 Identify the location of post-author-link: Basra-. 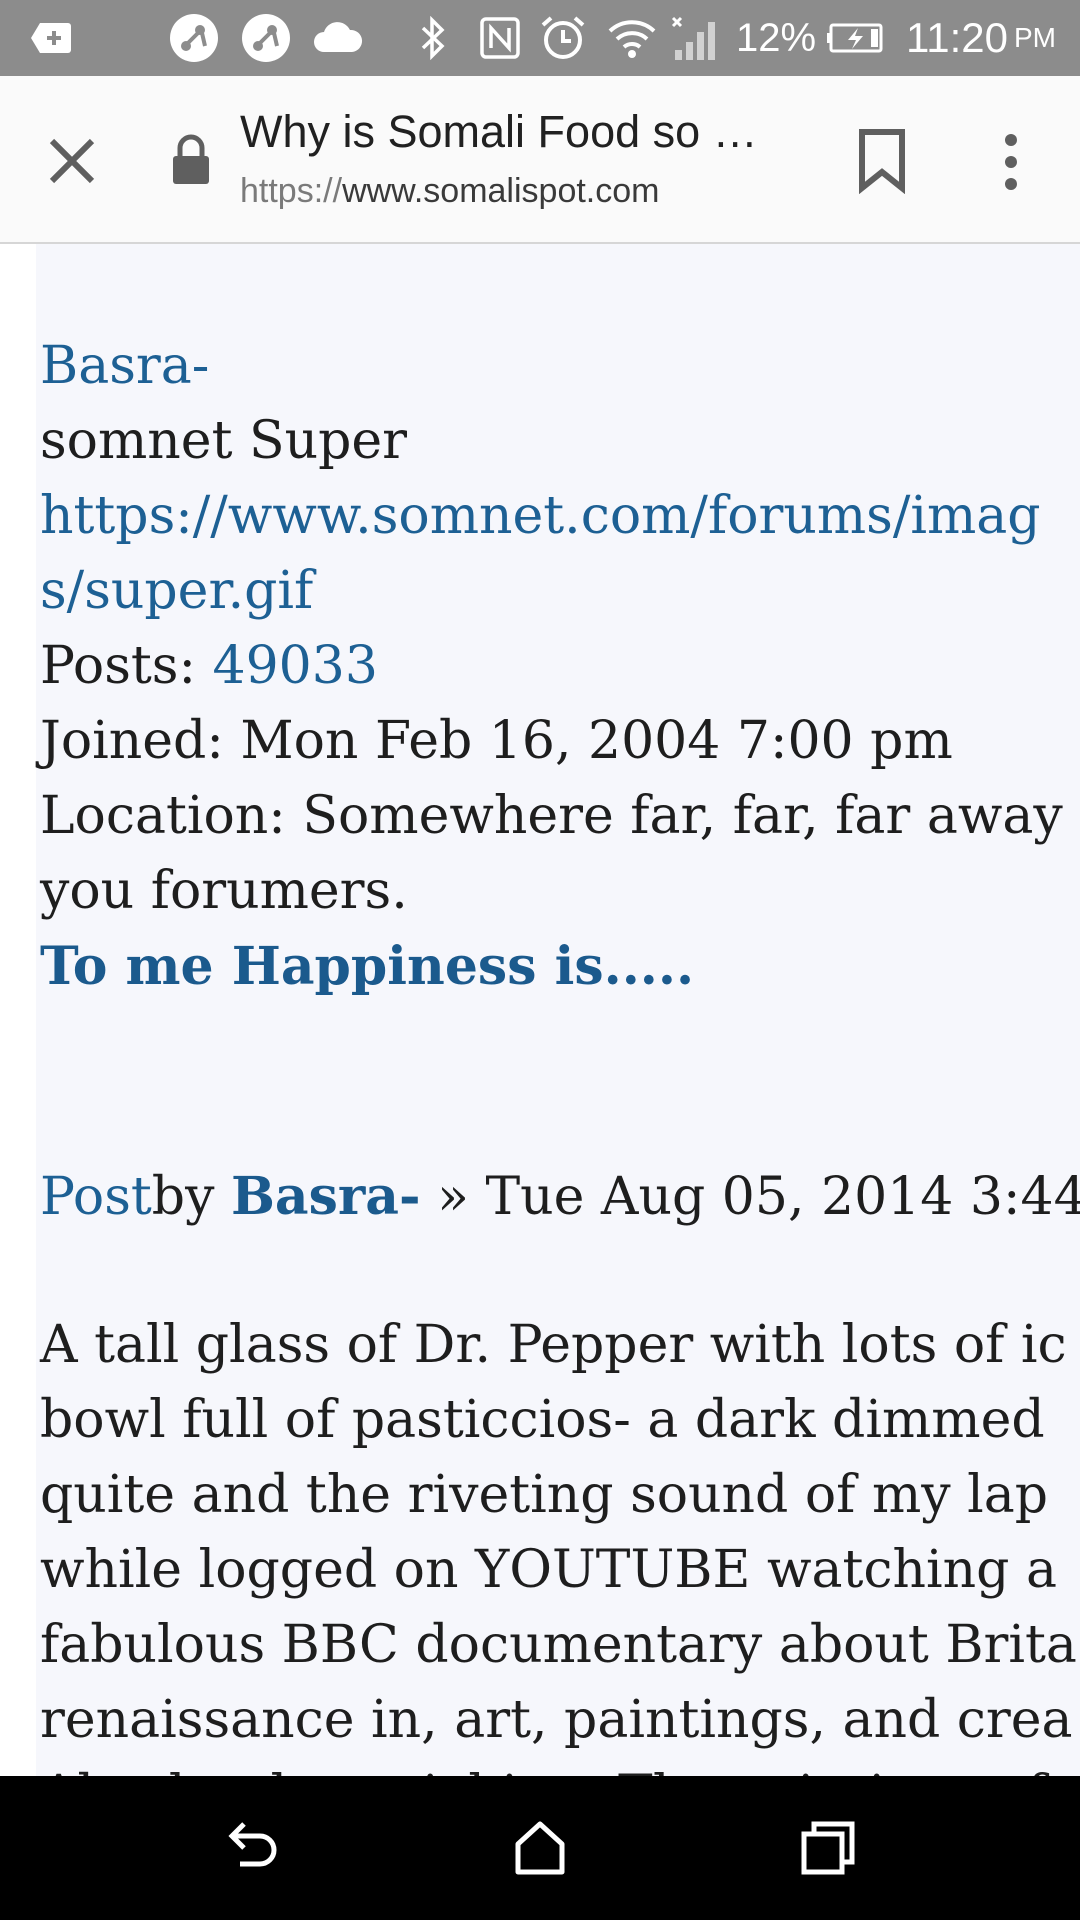
(326, 1196).